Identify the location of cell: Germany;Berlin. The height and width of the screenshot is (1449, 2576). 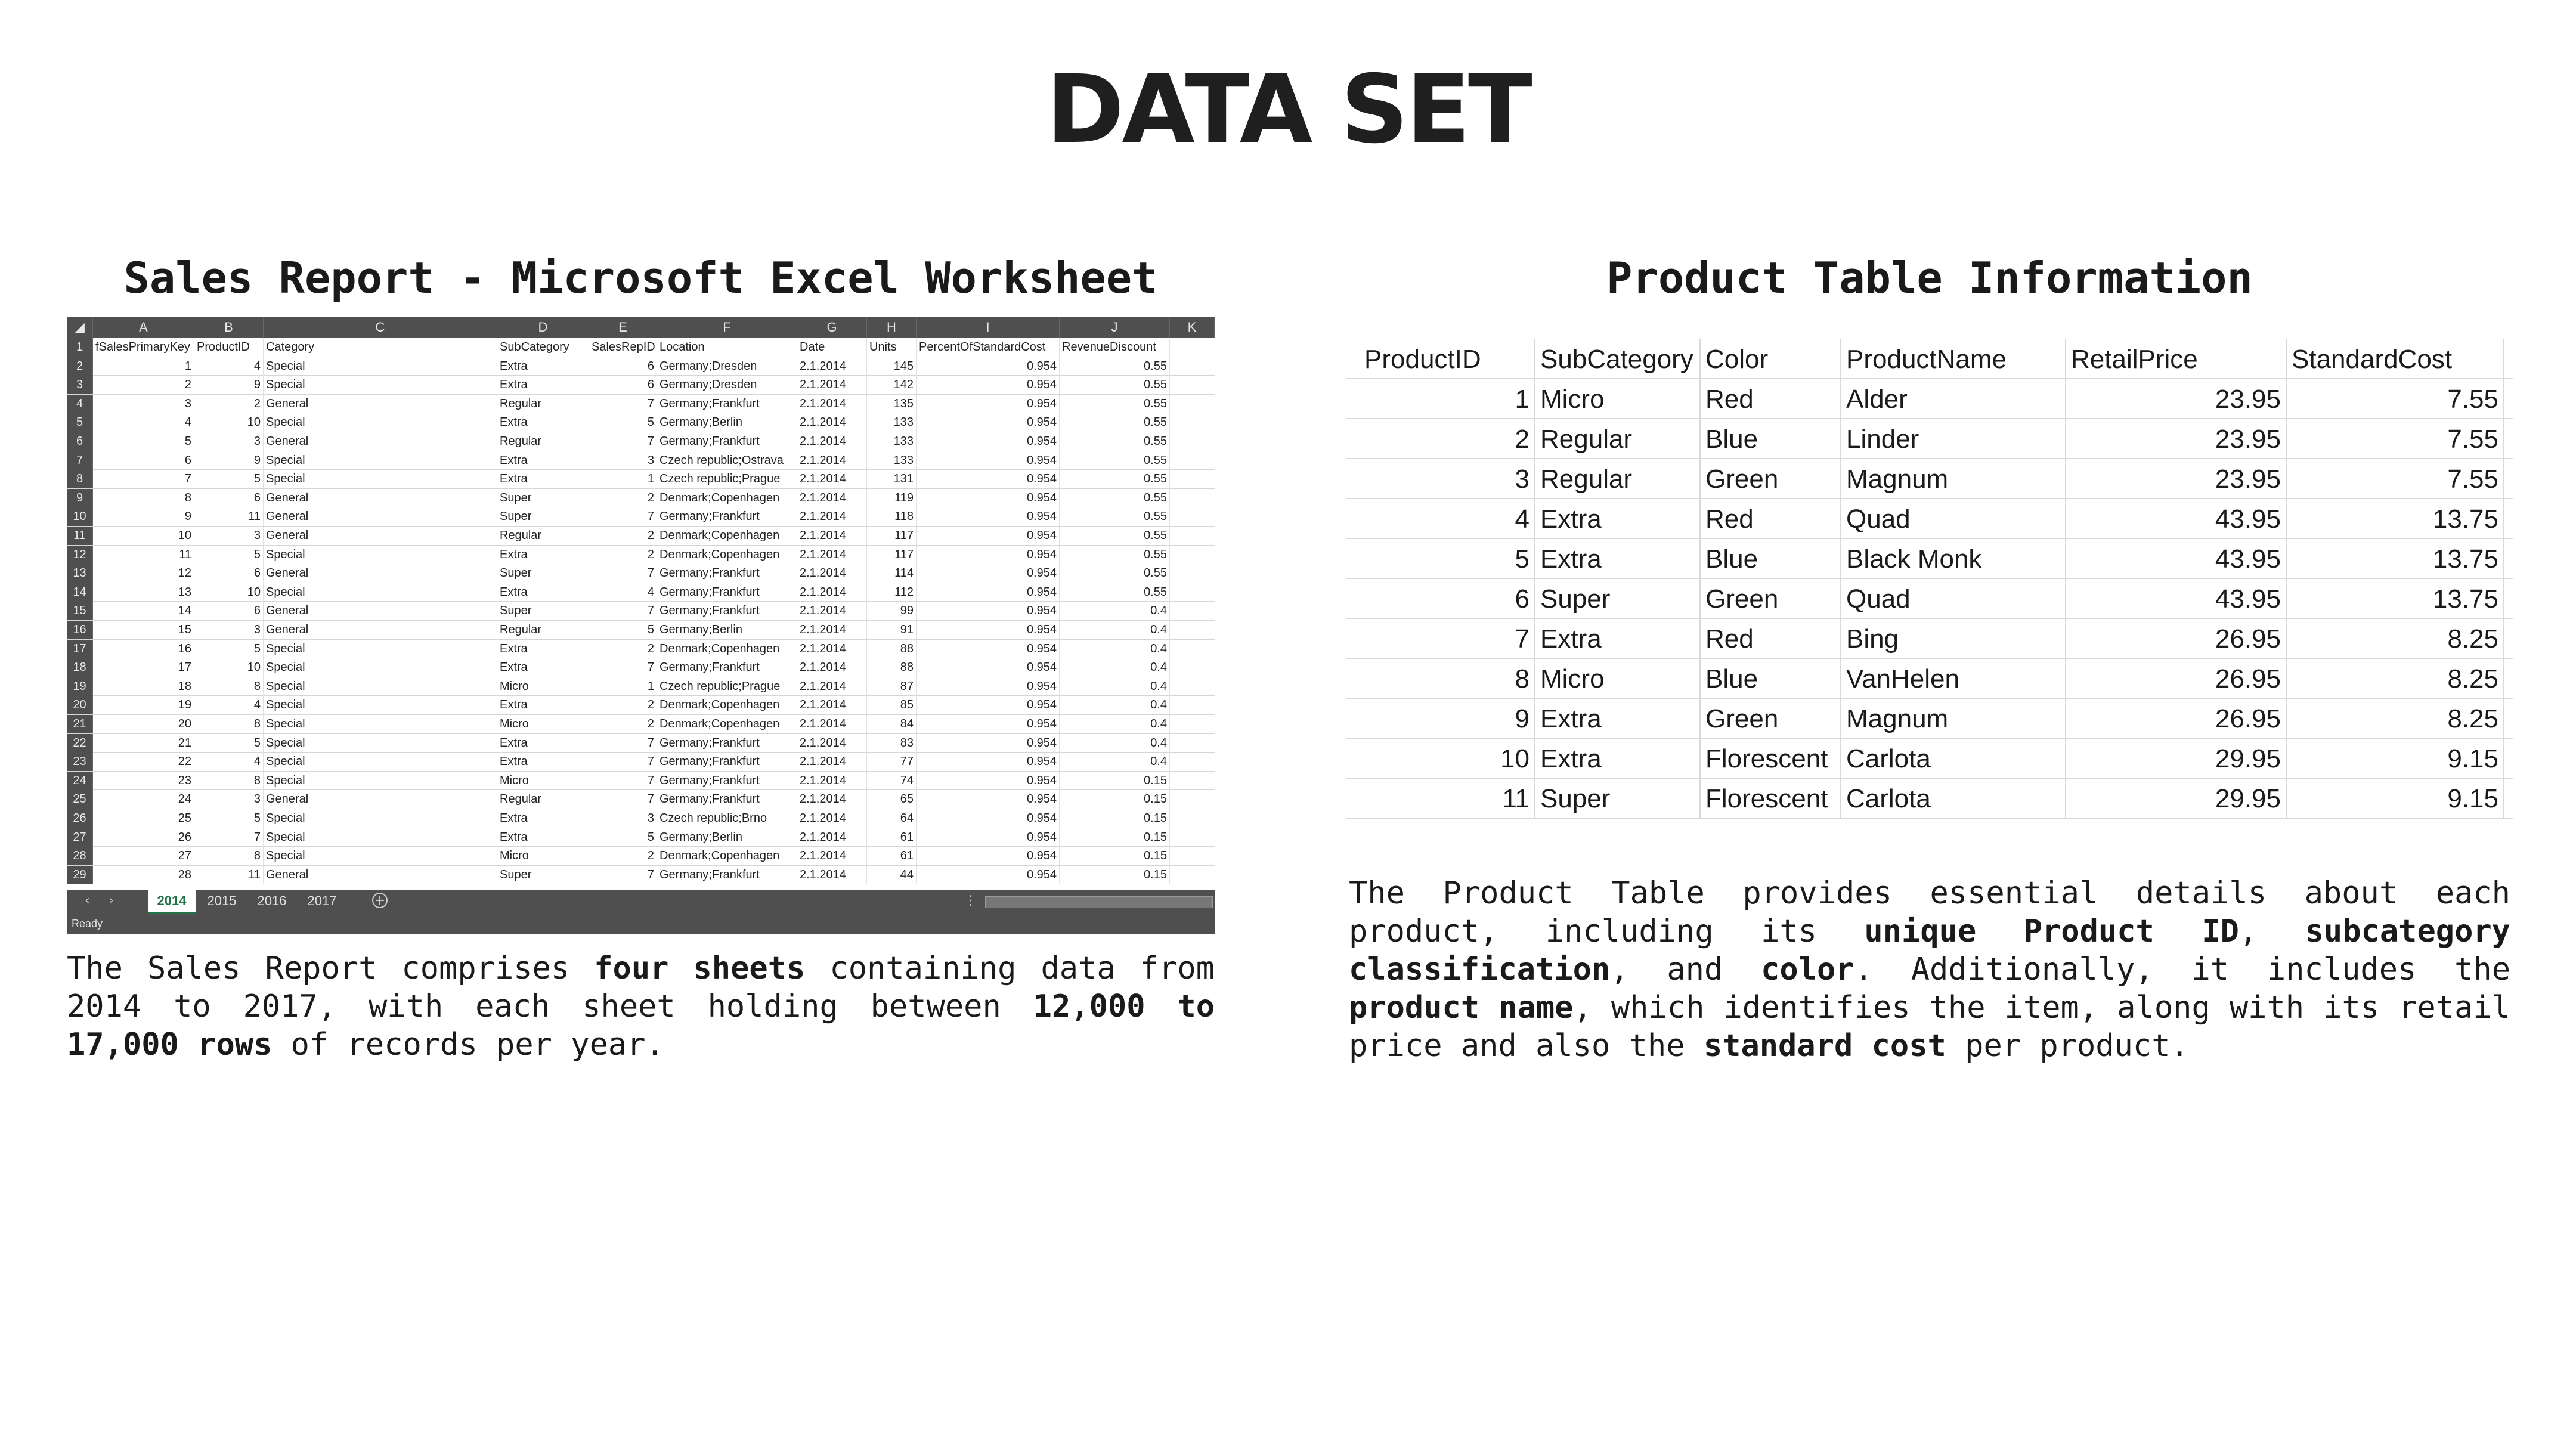
(727, 838).